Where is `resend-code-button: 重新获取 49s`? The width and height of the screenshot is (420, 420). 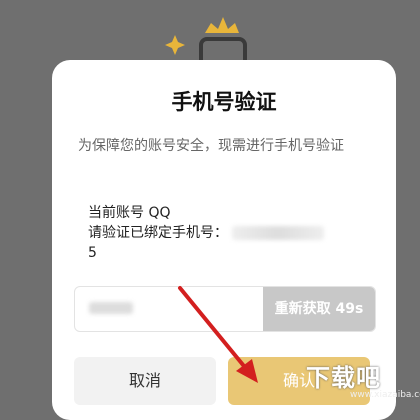
resend-code-button: 重新获取 49s is located at coordinates (319, 309).